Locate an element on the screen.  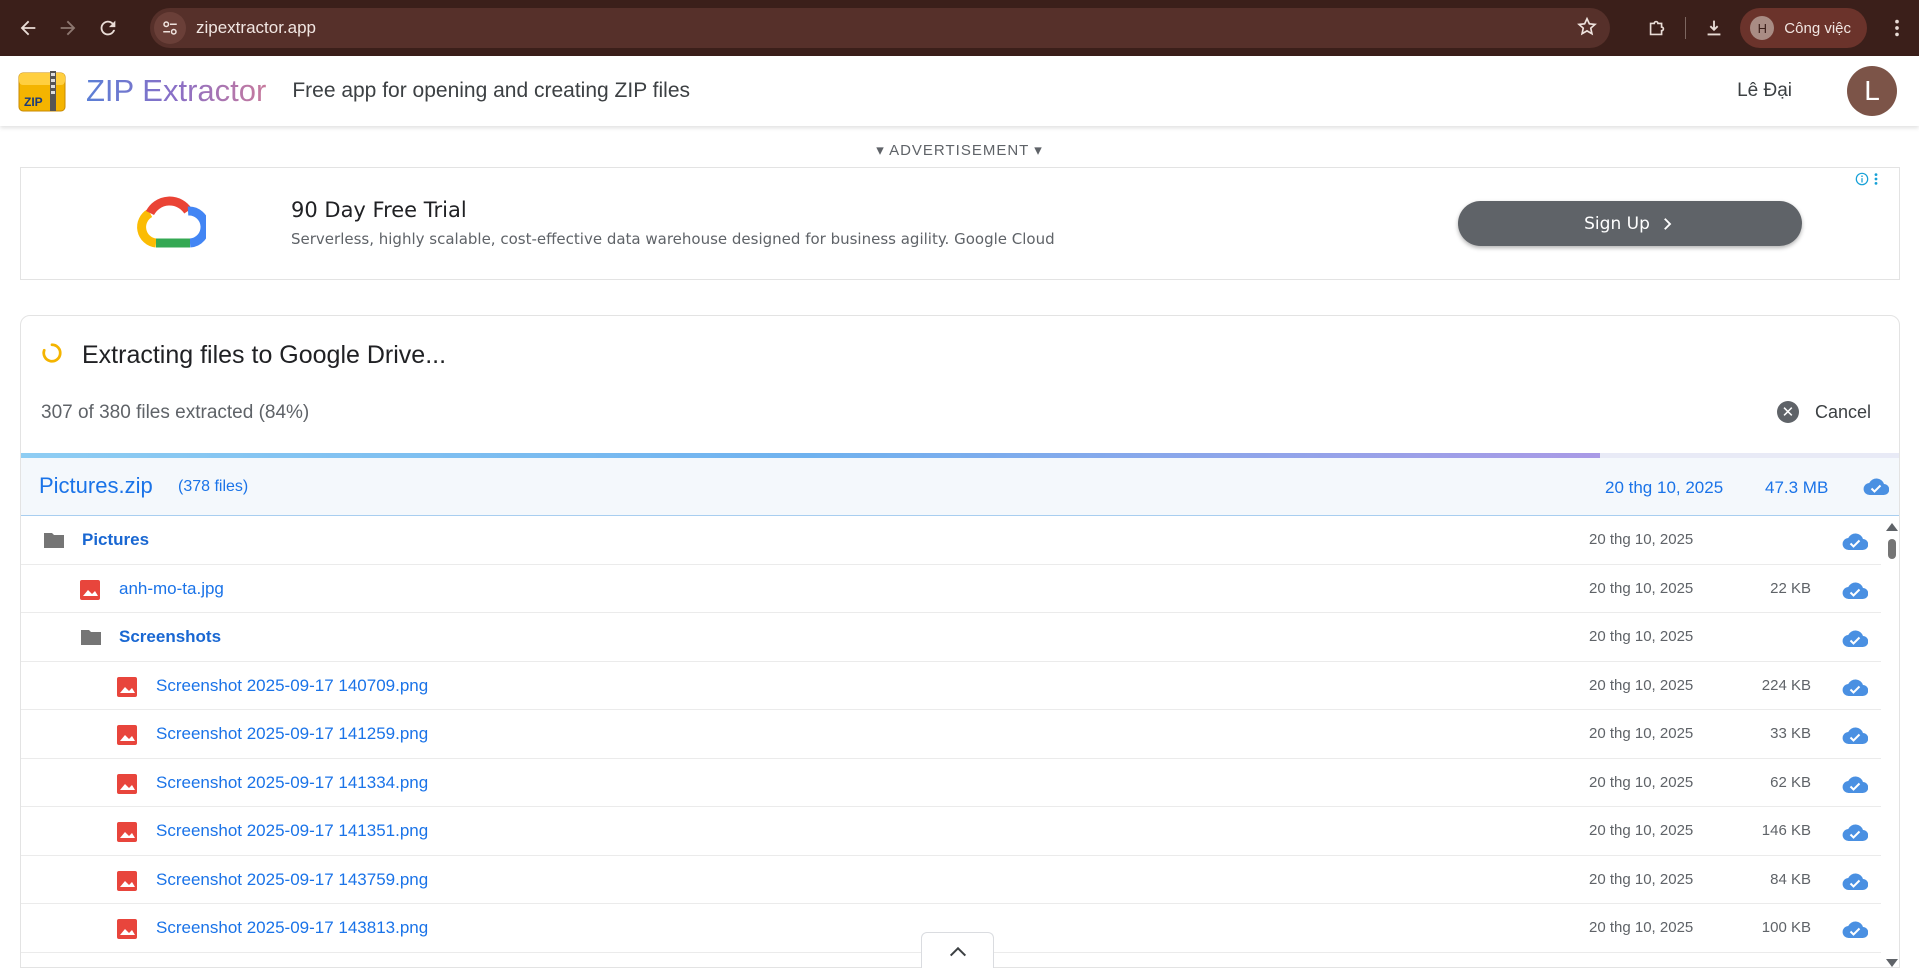
file-name: Screenshot 2025-09-17 143813.png is located at coordinates (292, 928).